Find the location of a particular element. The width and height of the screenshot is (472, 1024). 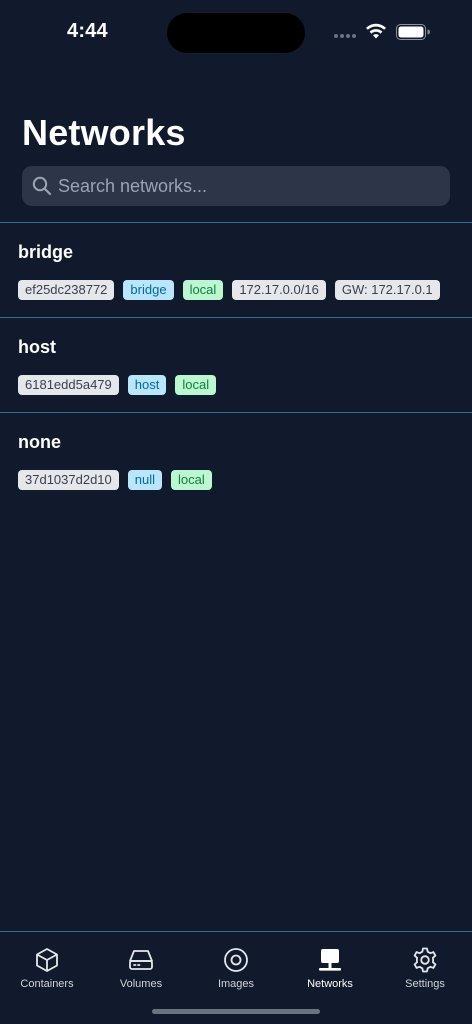

tab-containers: Containers is located at coordinates (47, 968).